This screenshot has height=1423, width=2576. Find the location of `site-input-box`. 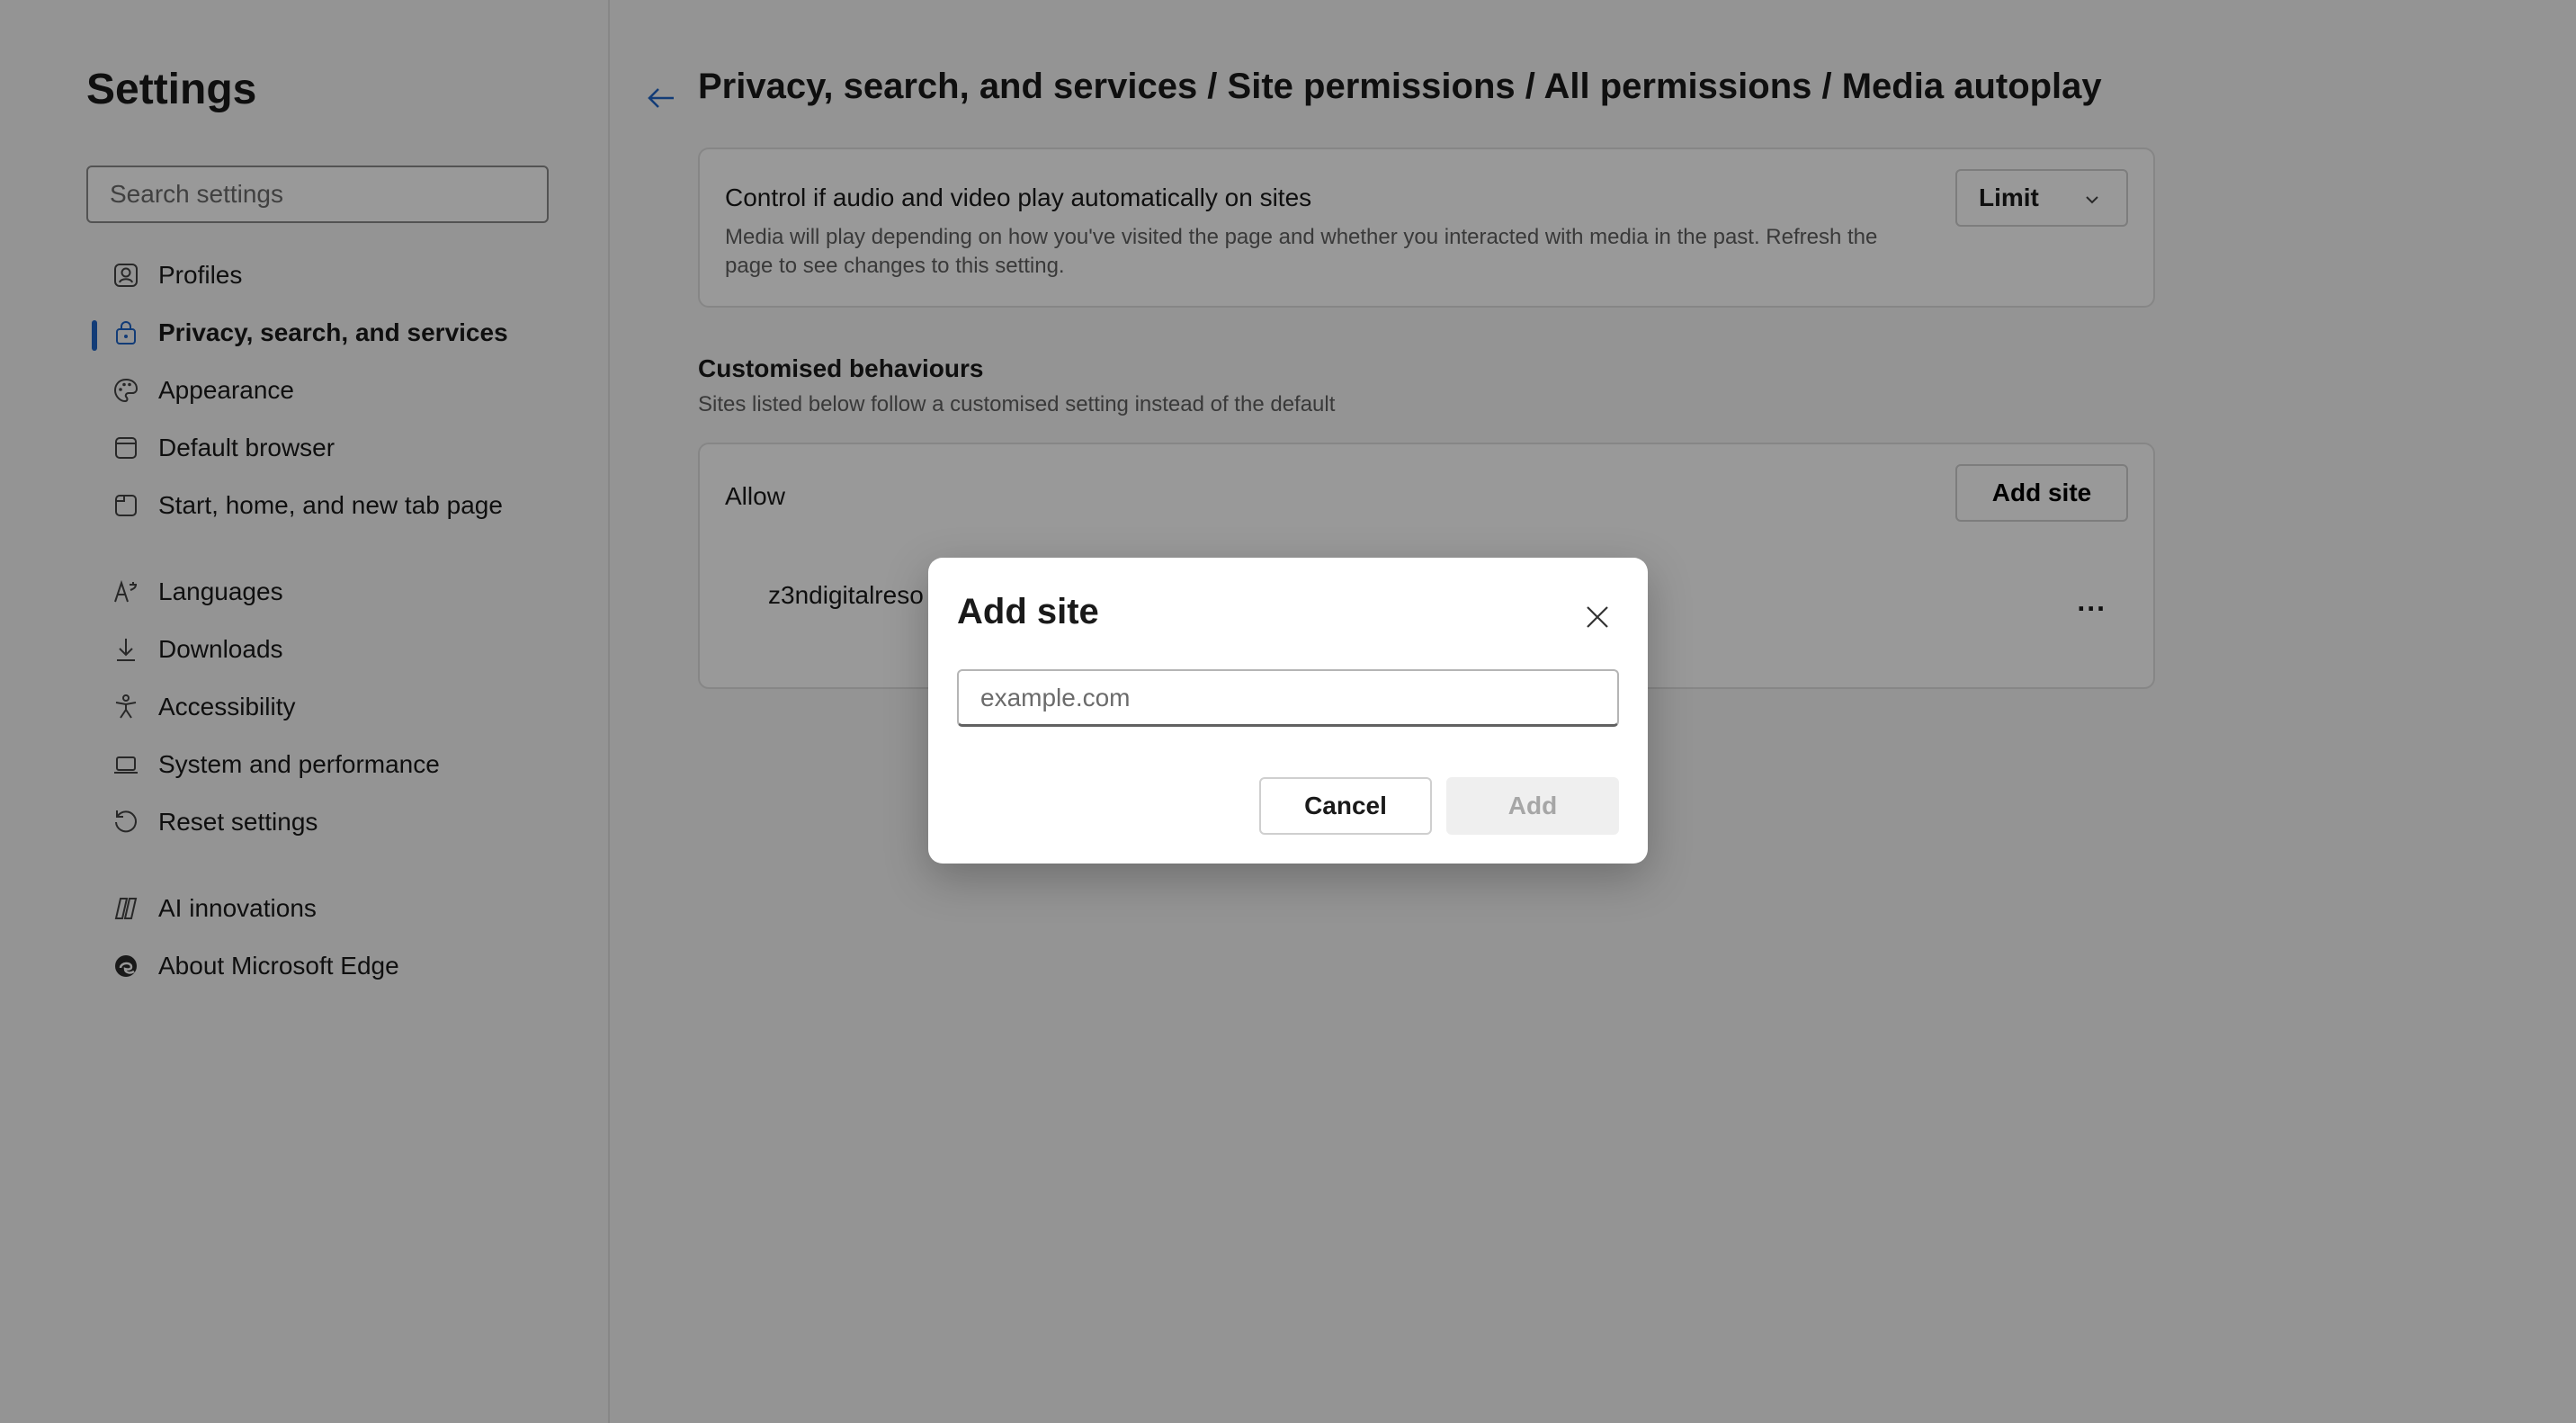

site-input-box is located at coordinates (1288, 698).